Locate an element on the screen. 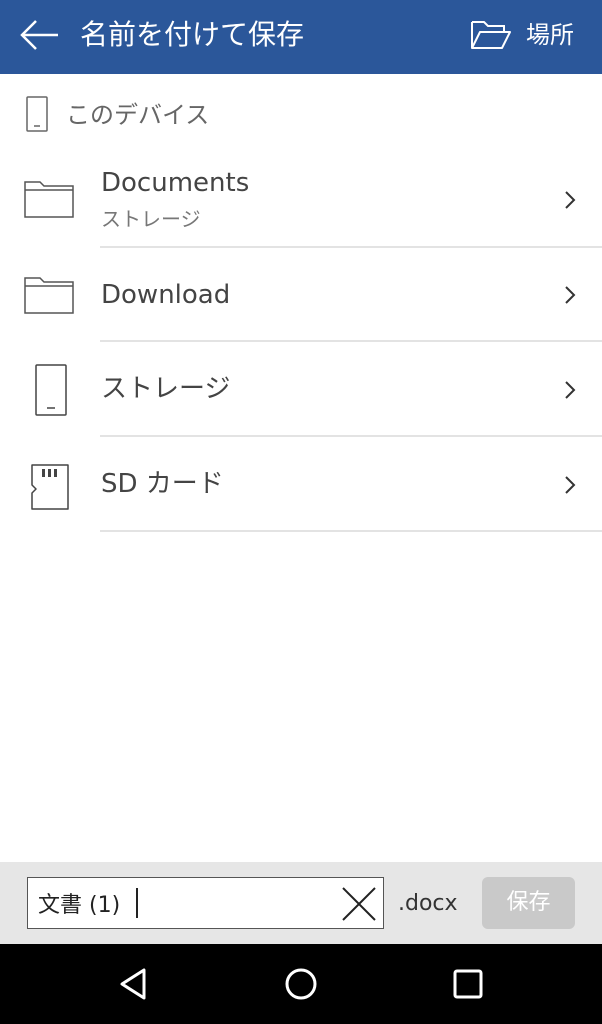 This screenshot has height=1024, width=602. filename-field is located at coordinates (205, 903).